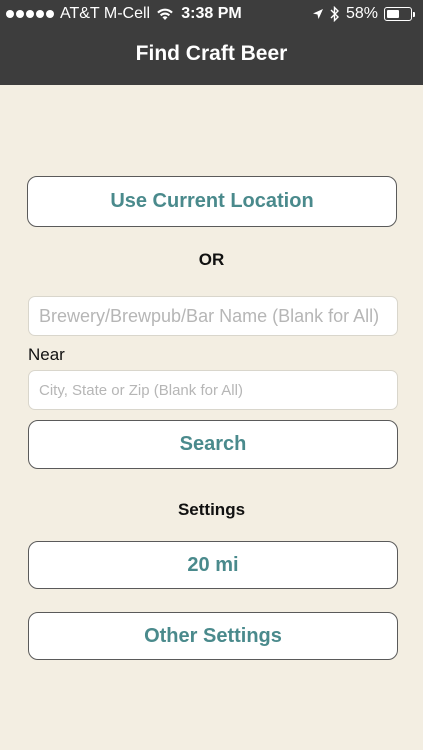 Image resolution: width=423 pixels, height=750 pixels. Describe the element at coordinates (211, 259) in the screenshot. I see `or-divider-label: OR` at that location.